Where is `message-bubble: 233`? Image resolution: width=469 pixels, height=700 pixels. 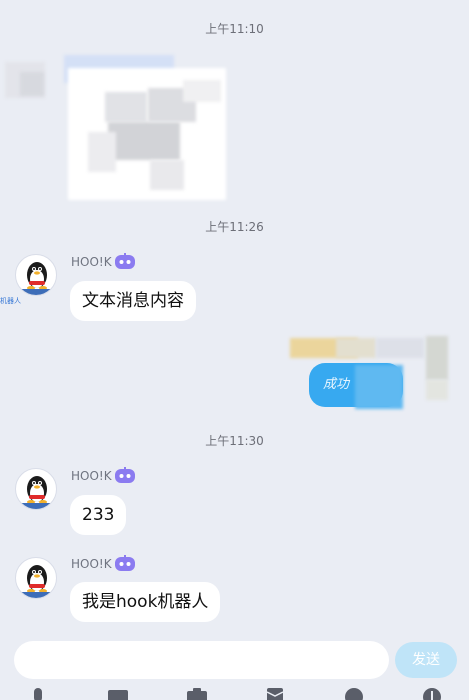
message-bubble: 233 is located at coordinates (98, 515).